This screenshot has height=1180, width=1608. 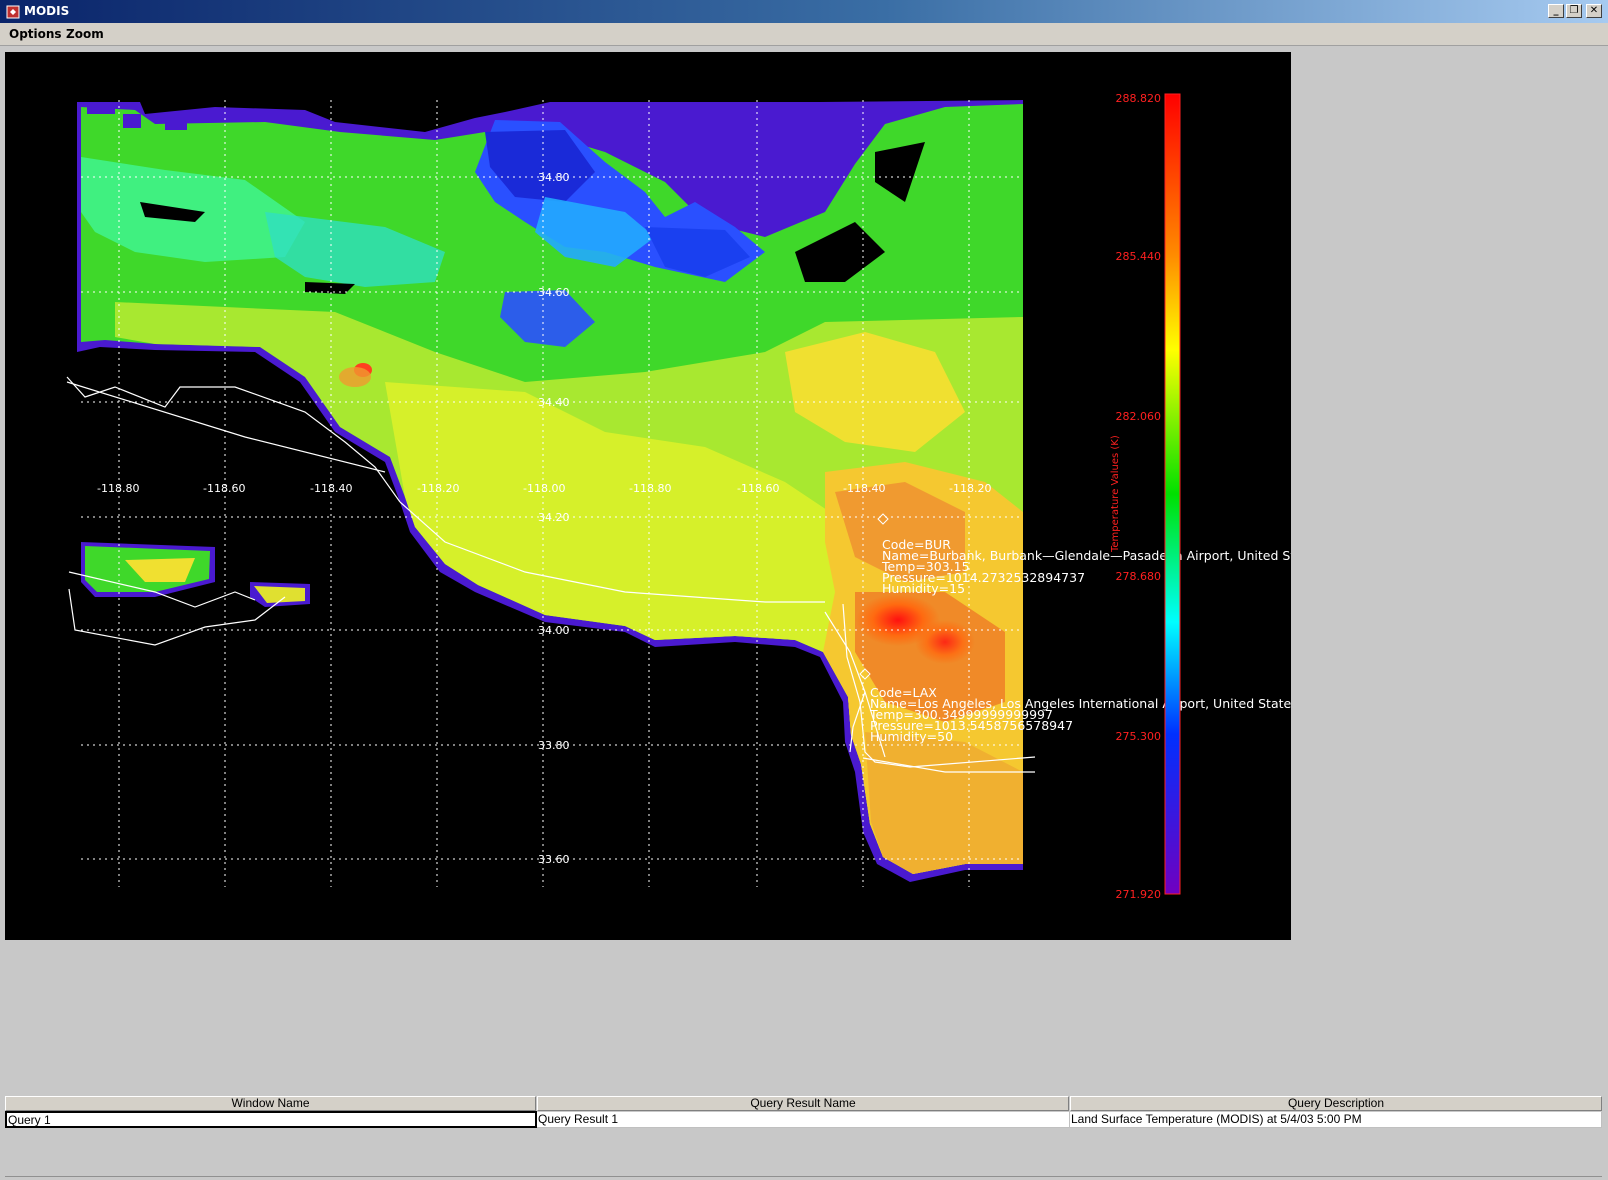 I want to click on lat-label: 33.60, so click(x=554, y=859).